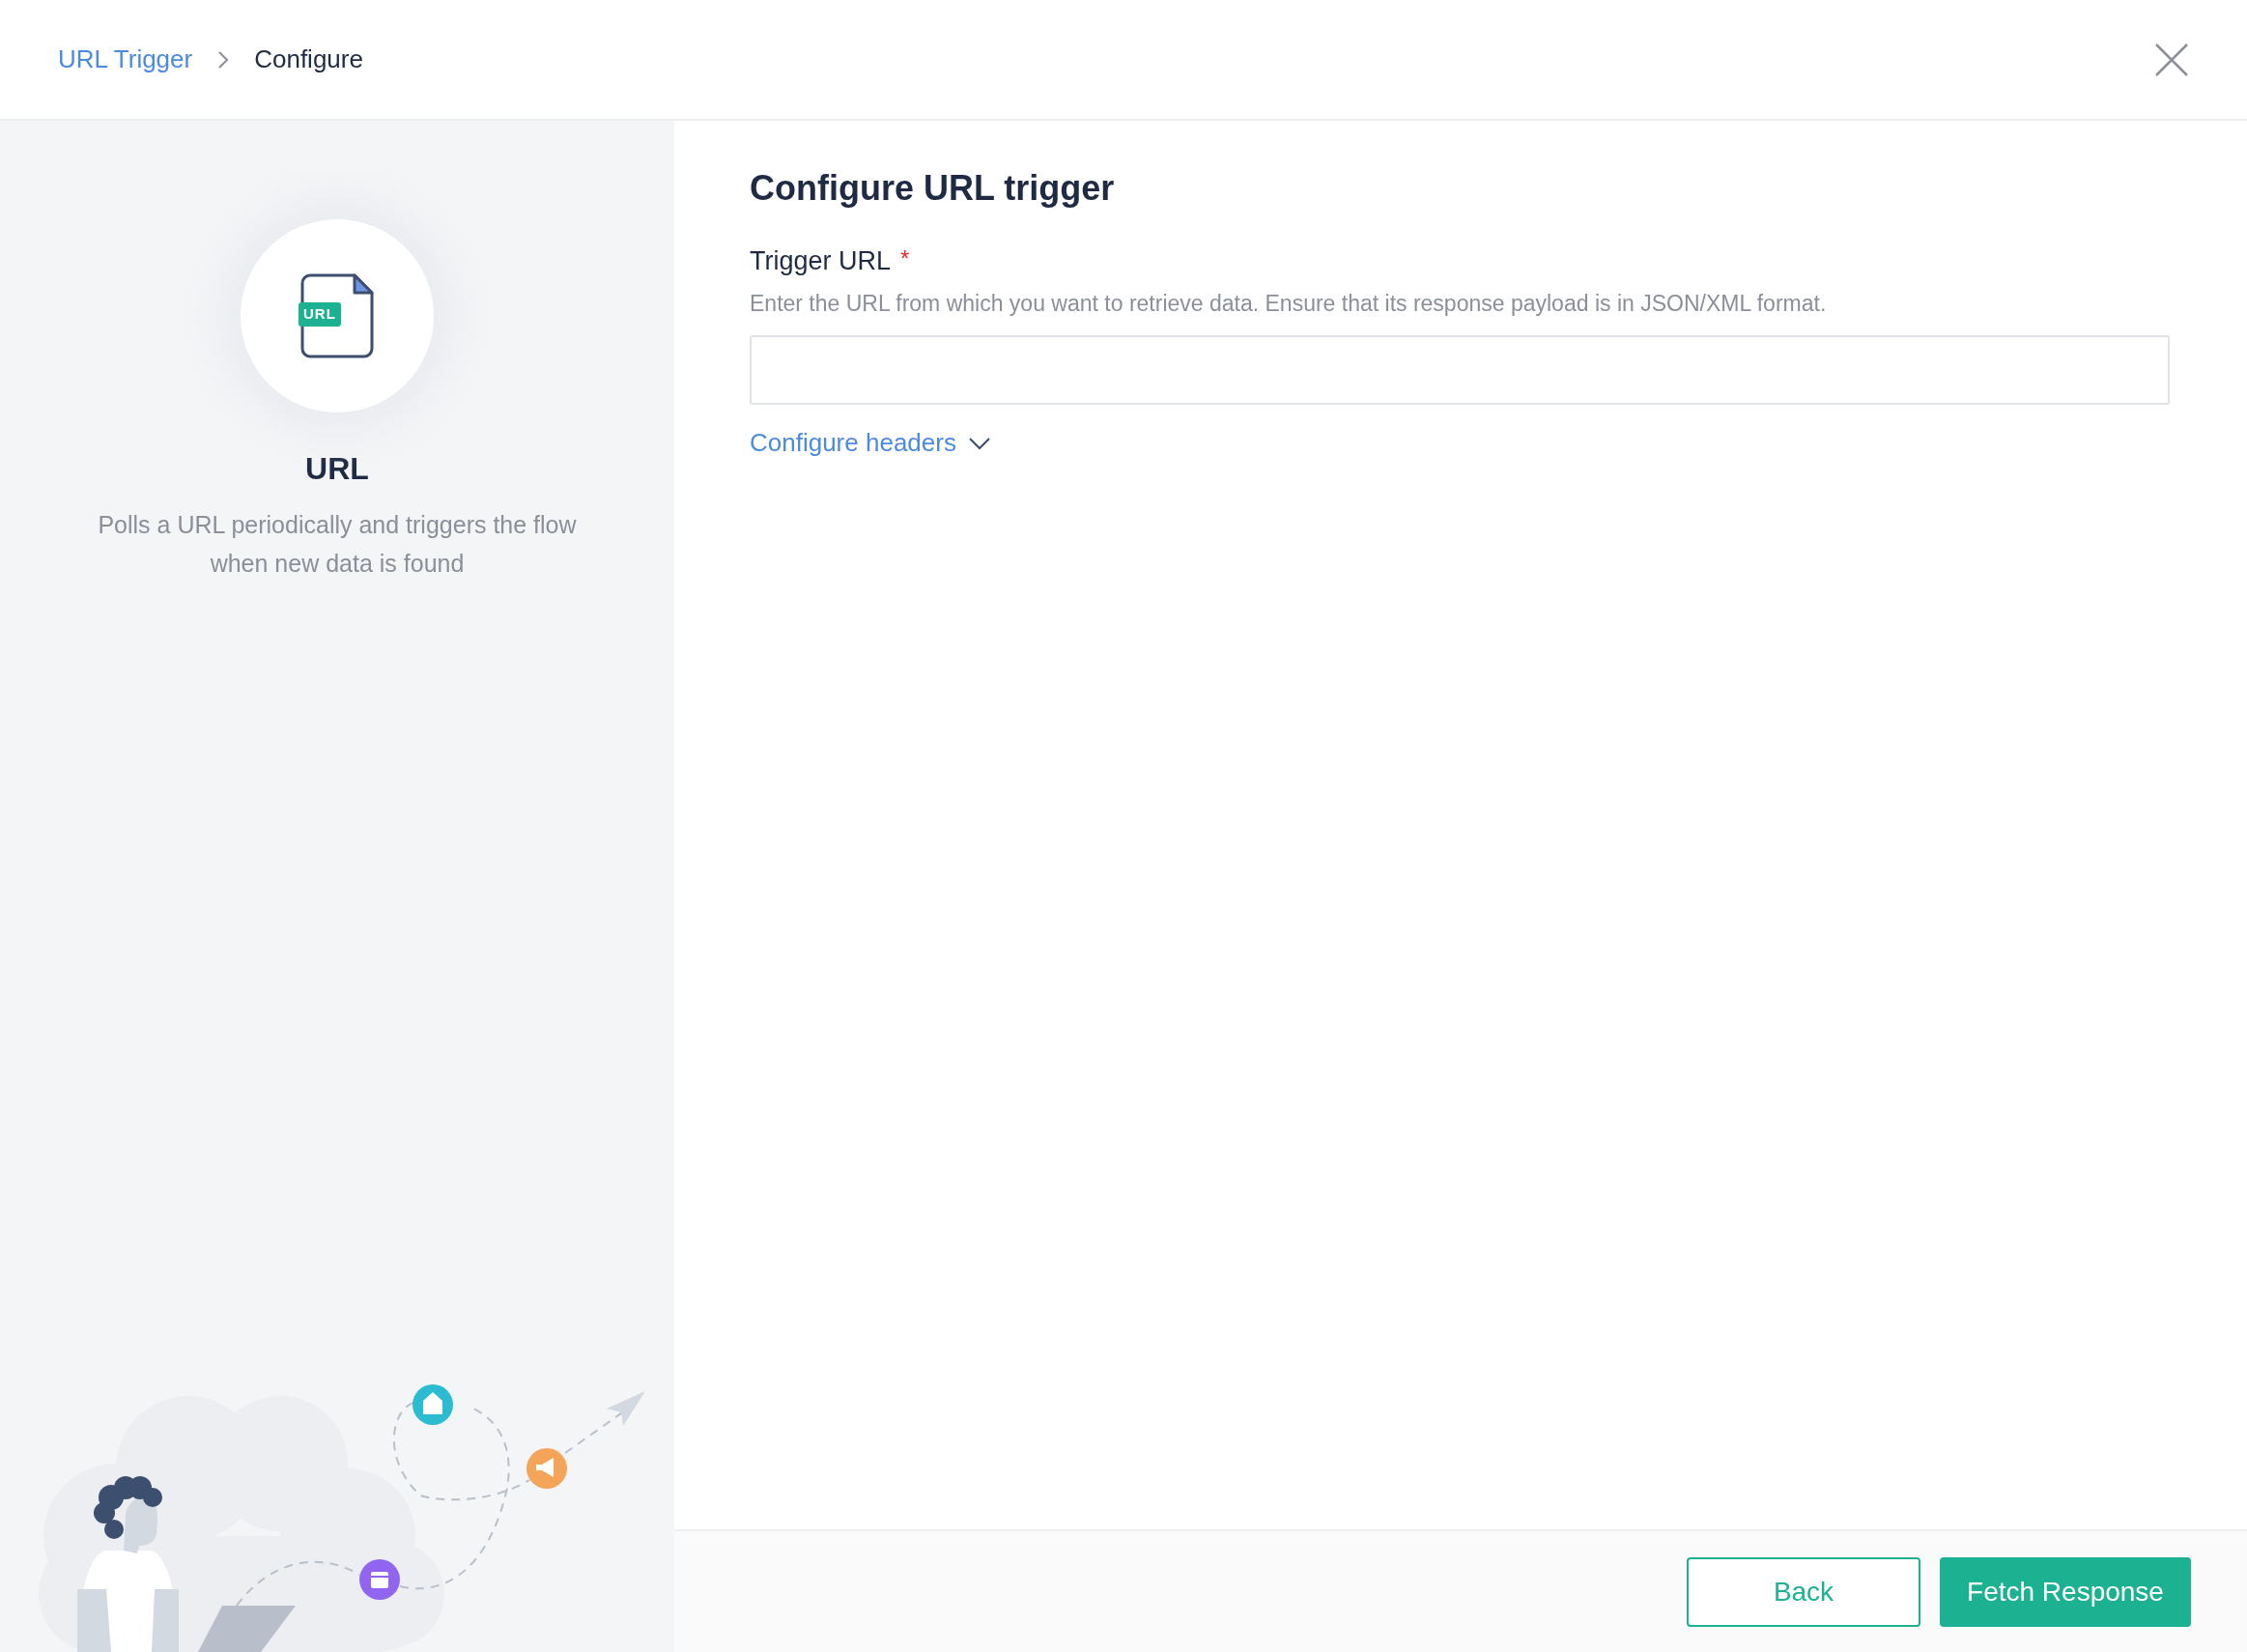 This screenshot has height=1652, width=2247. I want to click on configure-headers-link: Configure headers, so click(870, 443).